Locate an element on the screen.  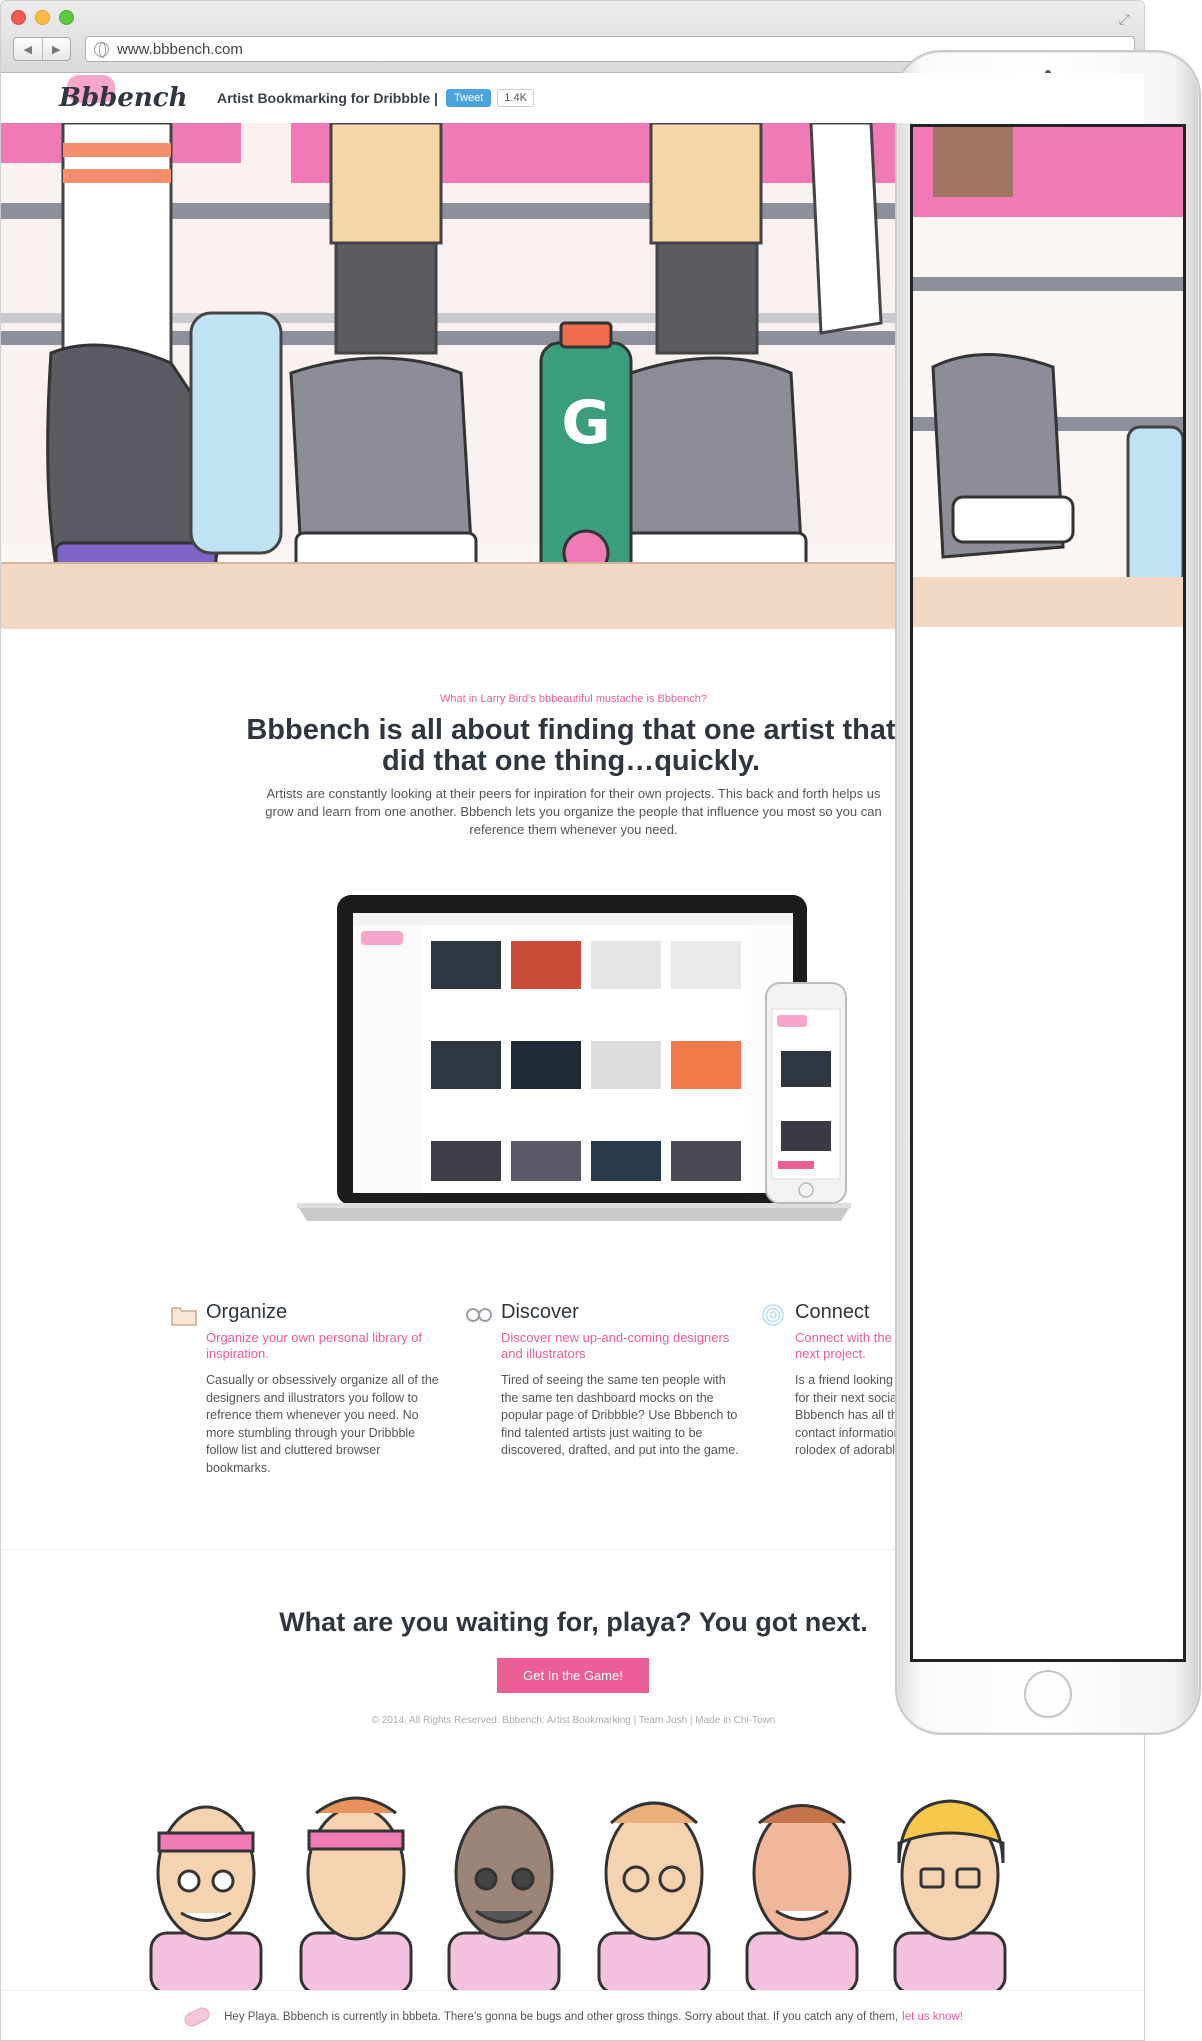
zoom-window-button is located at coordinates (66, 17).